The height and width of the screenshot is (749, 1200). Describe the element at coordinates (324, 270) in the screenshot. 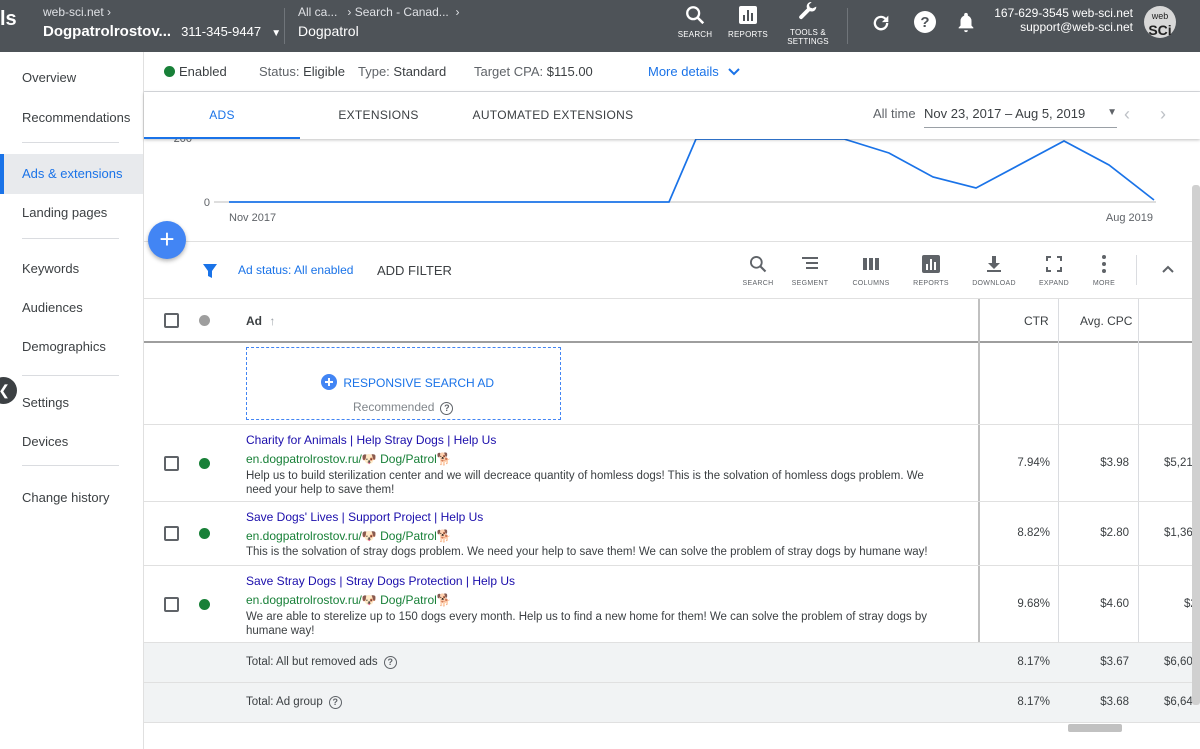

I see `ad-status-value: All enabled` at that location.